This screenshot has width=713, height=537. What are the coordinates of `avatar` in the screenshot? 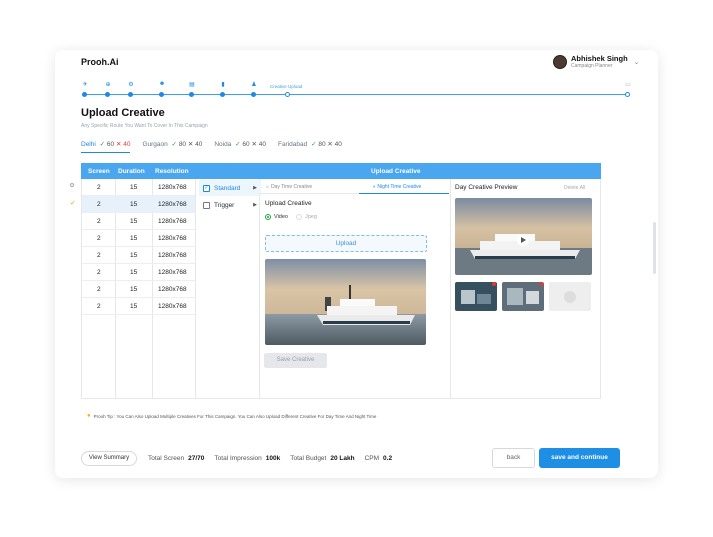 It's located at (560, 62).